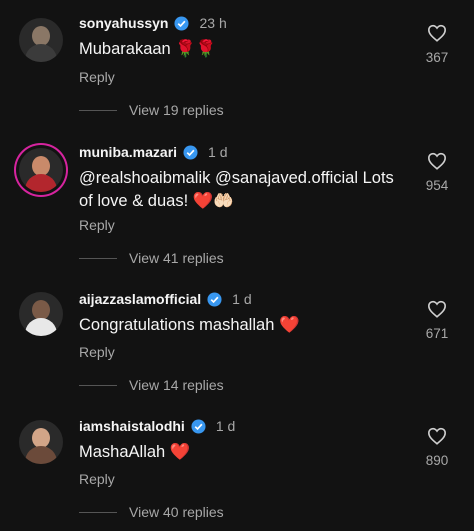  Describe the element at coordinates (176, 385) in the screenshot. I see `view-replies-label: View 14 replies` at that location.